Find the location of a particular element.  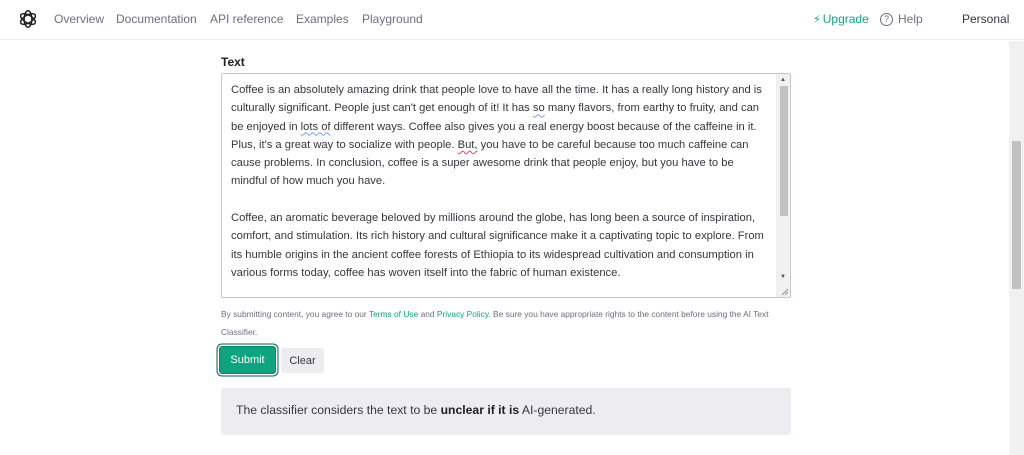

textarea-scrollbar-thumb is located at coordinates (784, 151).